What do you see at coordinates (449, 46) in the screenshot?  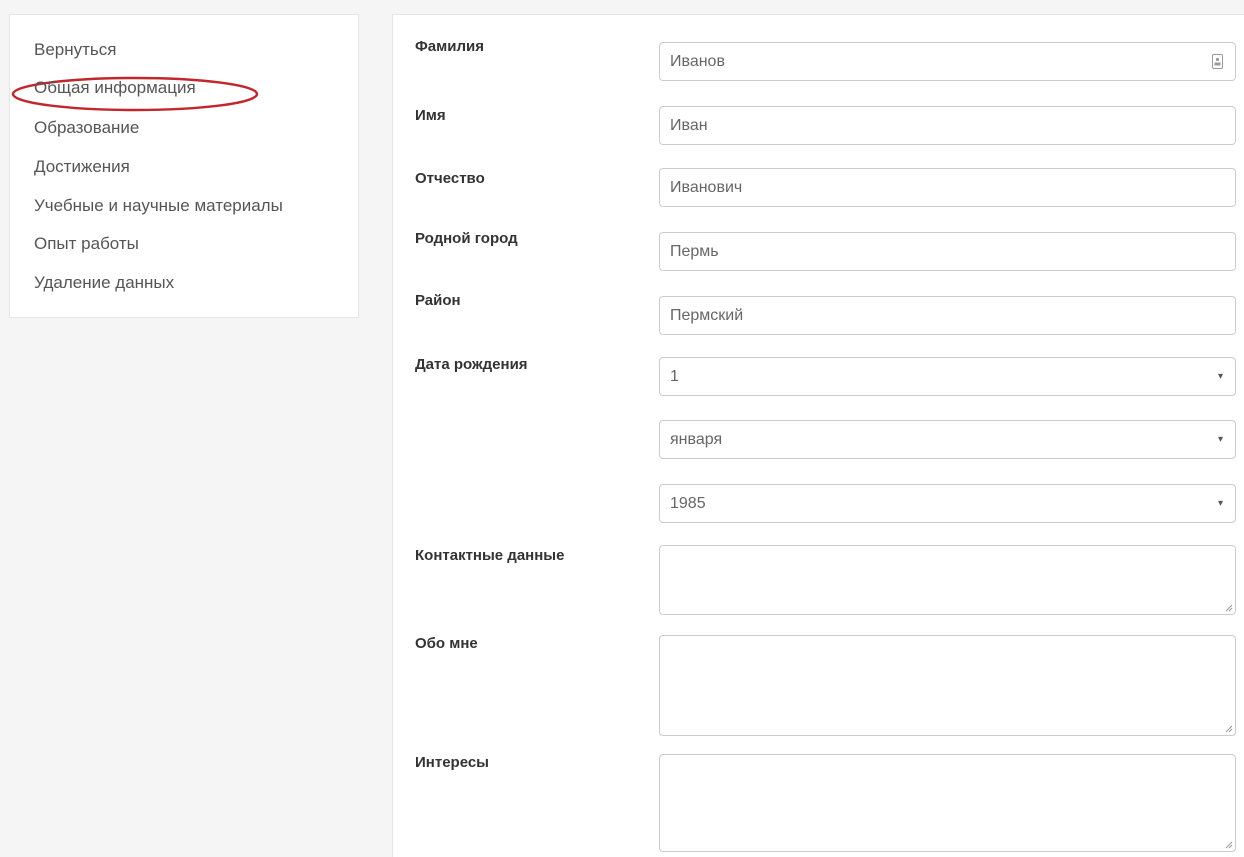 I see `last-name-label: Фамилия` at bounding box center [449, 46].